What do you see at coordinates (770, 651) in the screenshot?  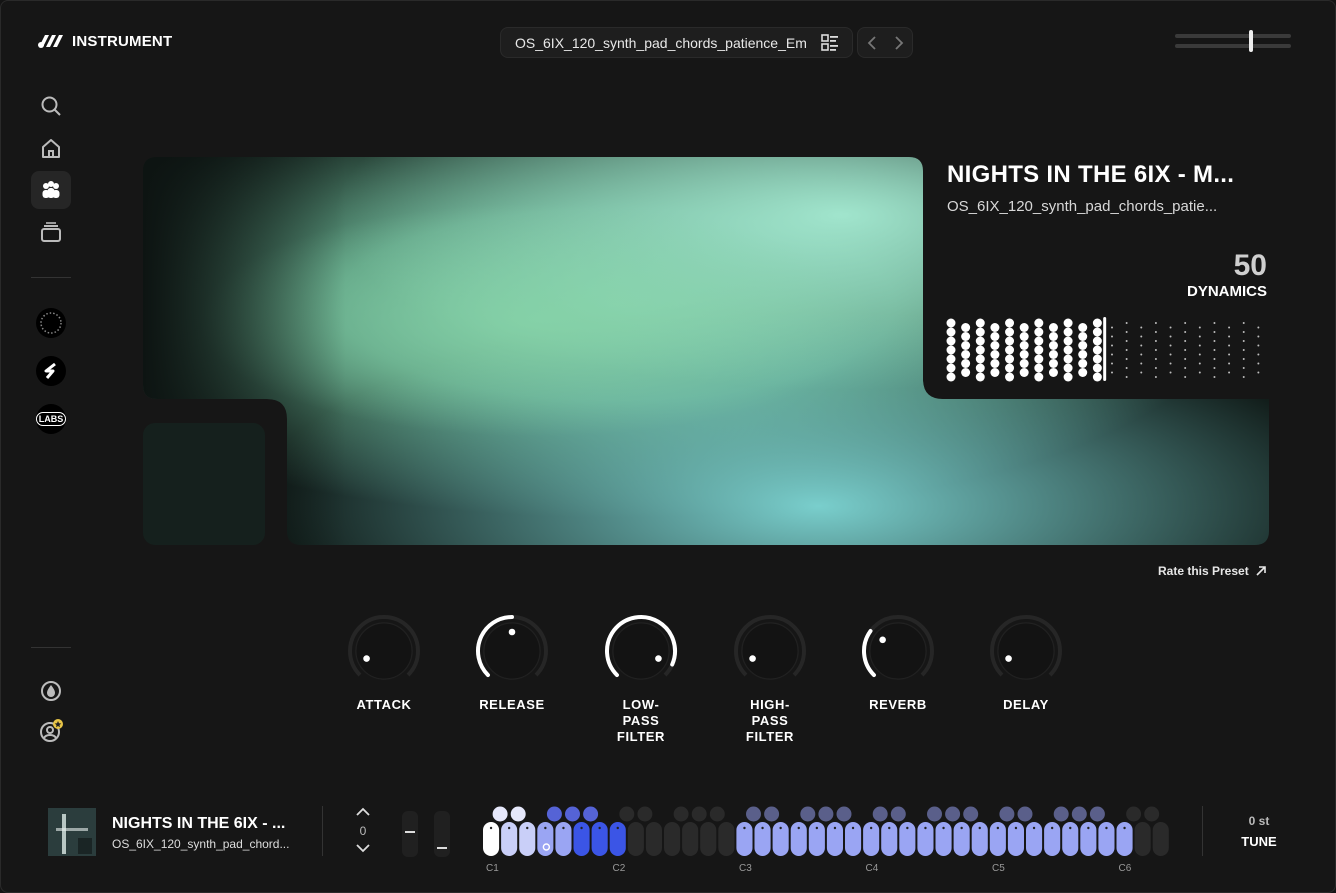 I see `highpass-knob-dial` at bounding box center [770, 651].